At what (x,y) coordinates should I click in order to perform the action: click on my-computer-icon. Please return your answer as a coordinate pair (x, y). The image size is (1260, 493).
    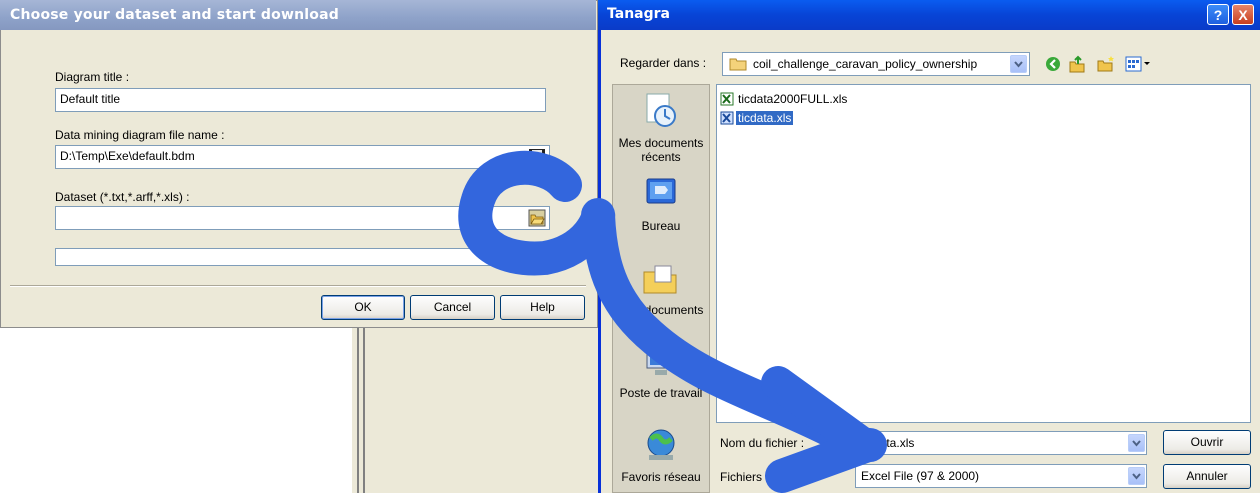
    Looking at the image, I should click on (661, 363).